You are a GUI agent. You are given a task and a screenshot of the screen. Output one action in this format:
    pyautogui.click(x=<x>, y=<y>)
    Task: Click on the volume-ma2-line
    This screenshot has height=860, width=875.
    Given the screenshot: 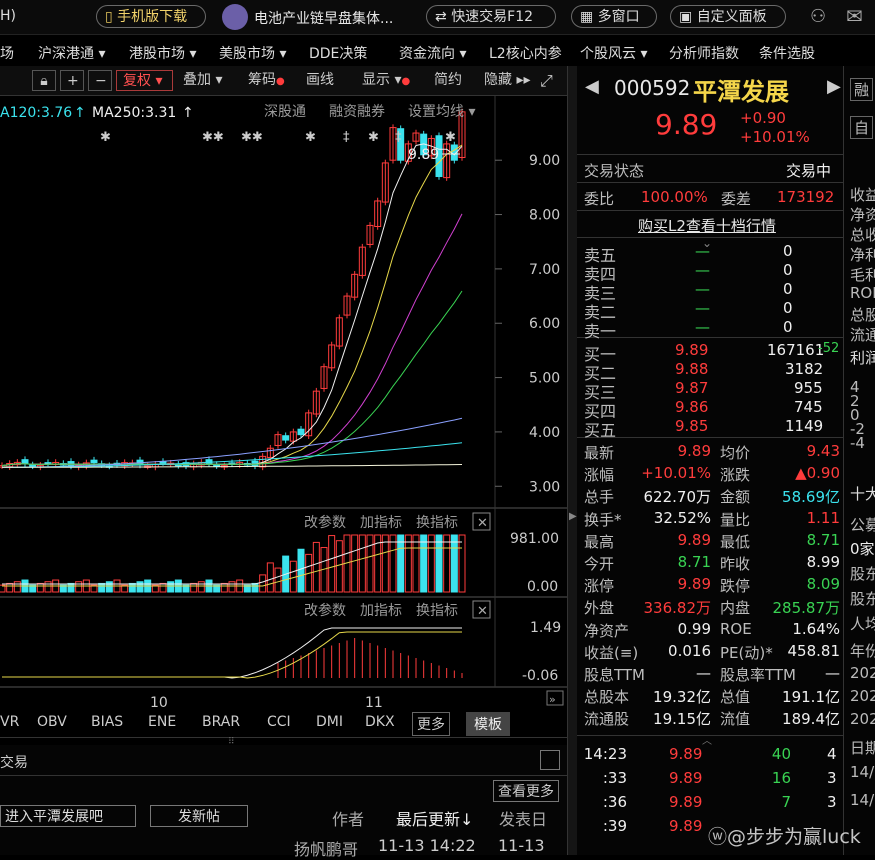 What is the action you would take?
    pyautogui.click(x=232, y=567)
    